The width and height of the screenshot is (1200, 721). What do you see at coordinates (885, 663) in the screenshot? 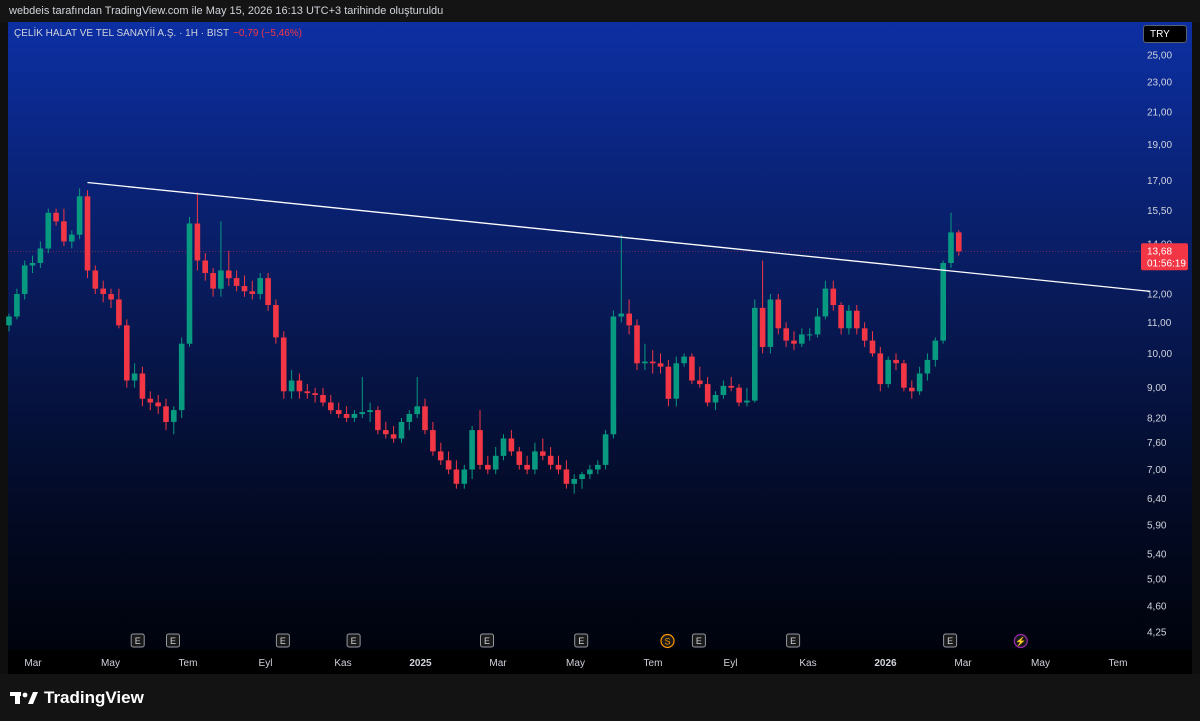
I see `time-tick-label: 2026` at bounding box center [885, 663].